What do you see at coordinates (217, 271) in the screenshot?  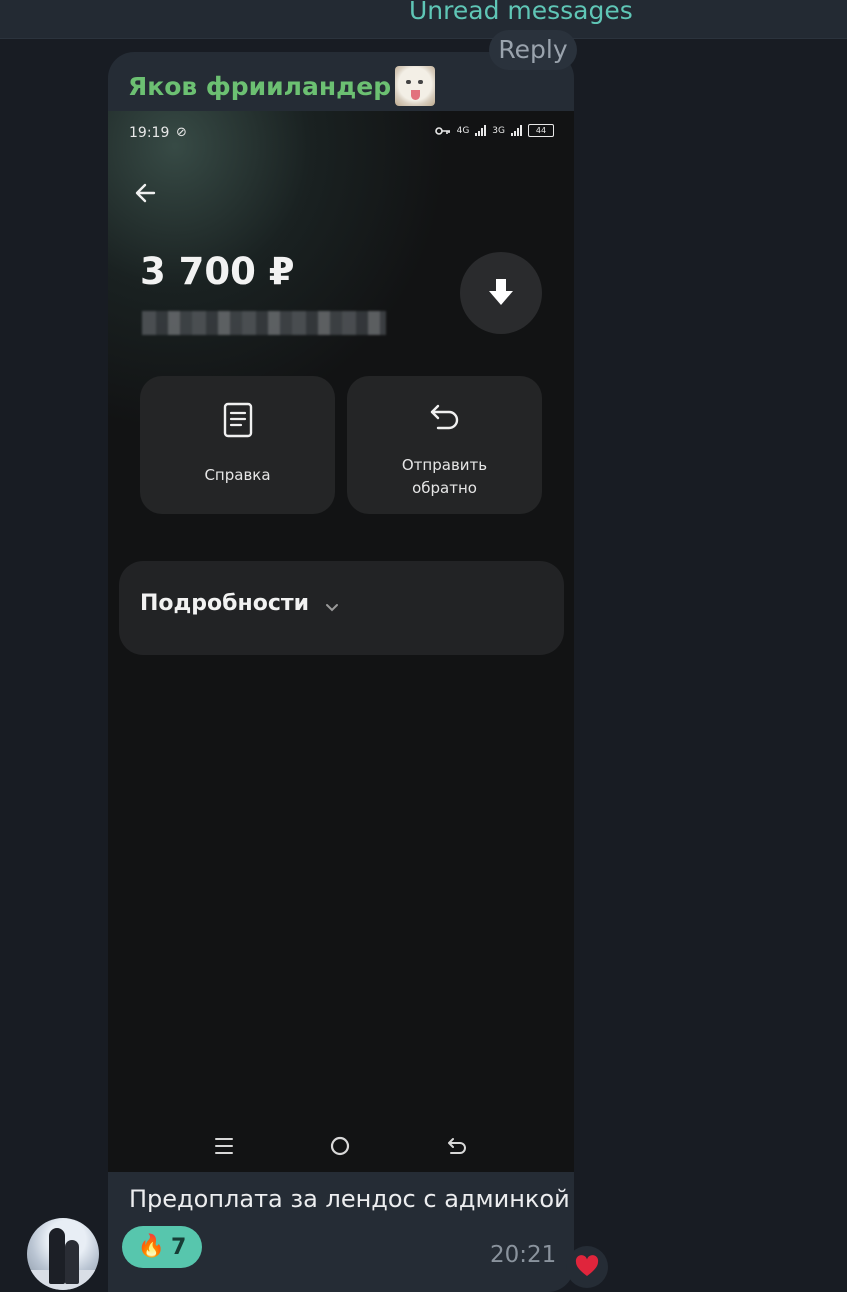 I see `payment-amount: 3 700 ₽` at bounding box center [217, 271].